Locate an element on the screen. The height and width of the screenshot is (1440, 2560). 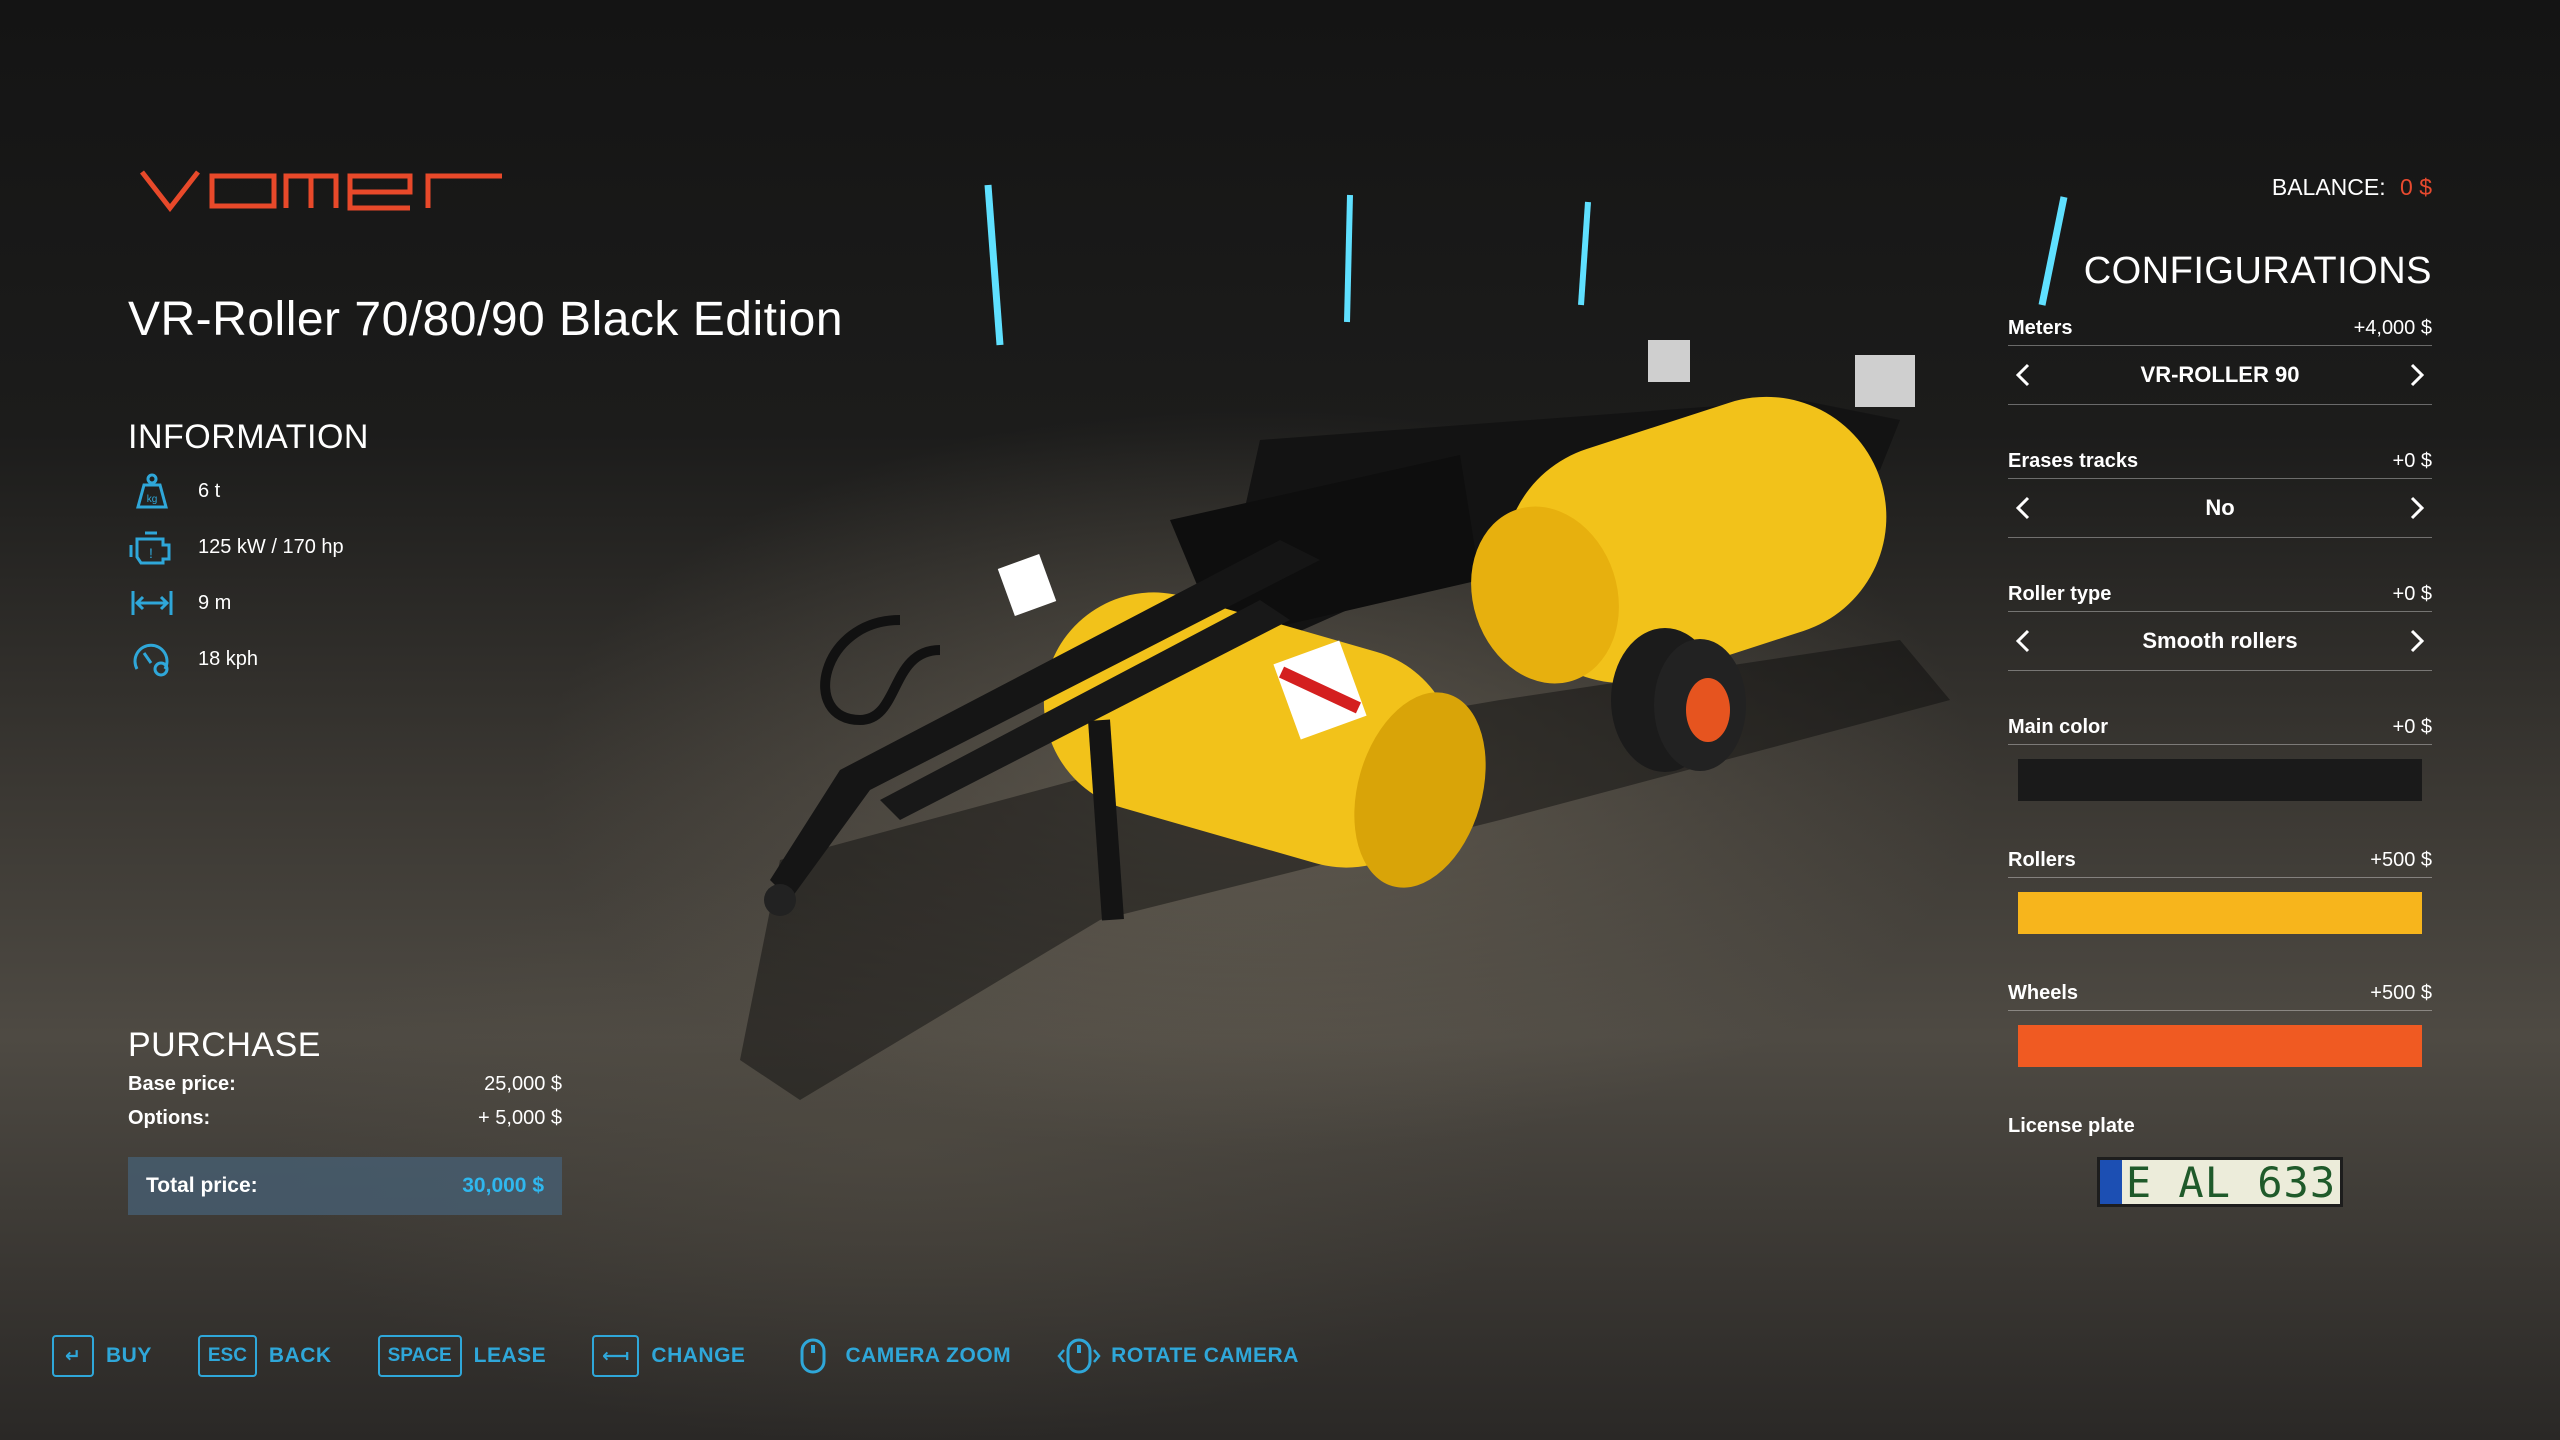
roller-type-value: Smooth rollers is located at coordinates (2220, 640).